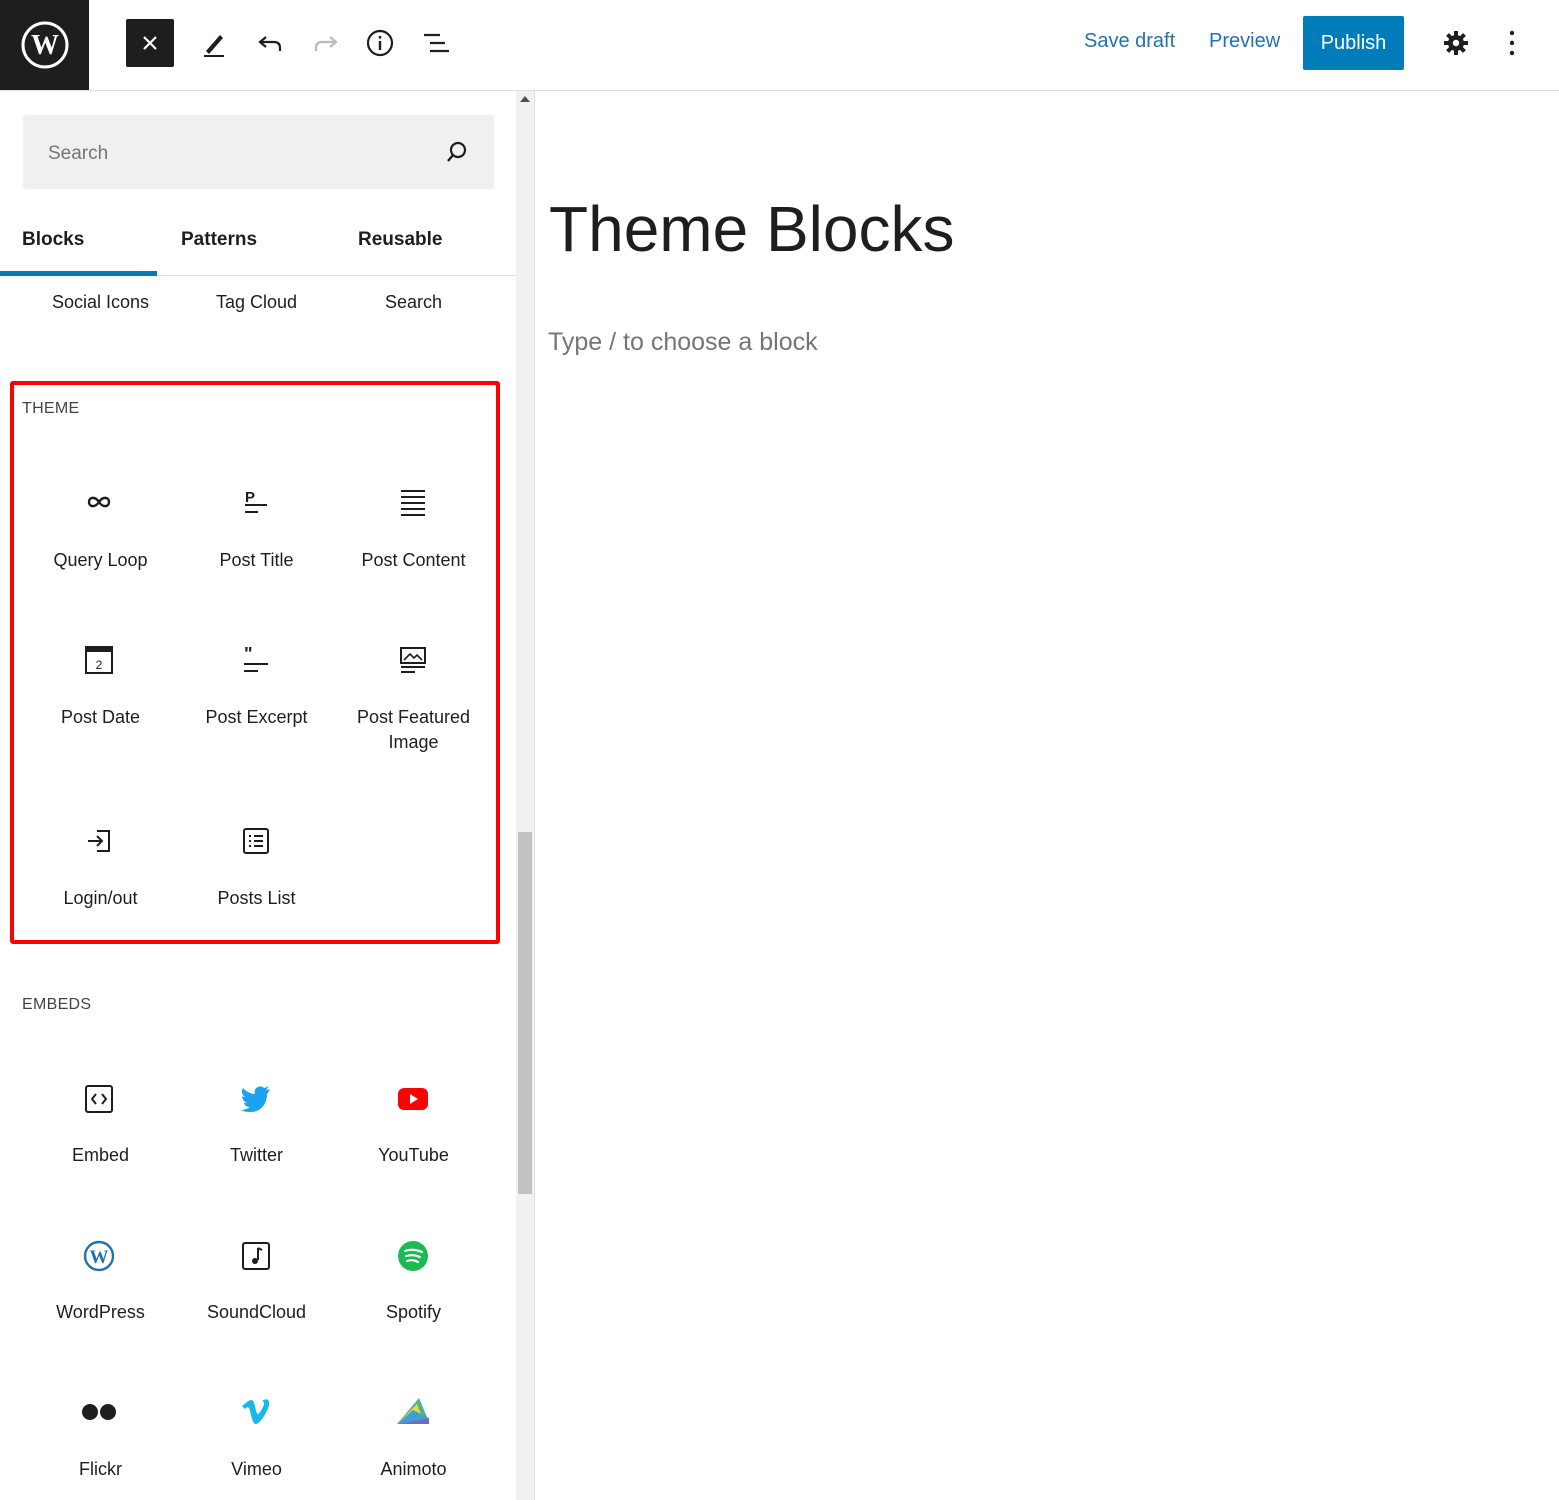  I want to click on close-inserter-button, so click(150, 43).